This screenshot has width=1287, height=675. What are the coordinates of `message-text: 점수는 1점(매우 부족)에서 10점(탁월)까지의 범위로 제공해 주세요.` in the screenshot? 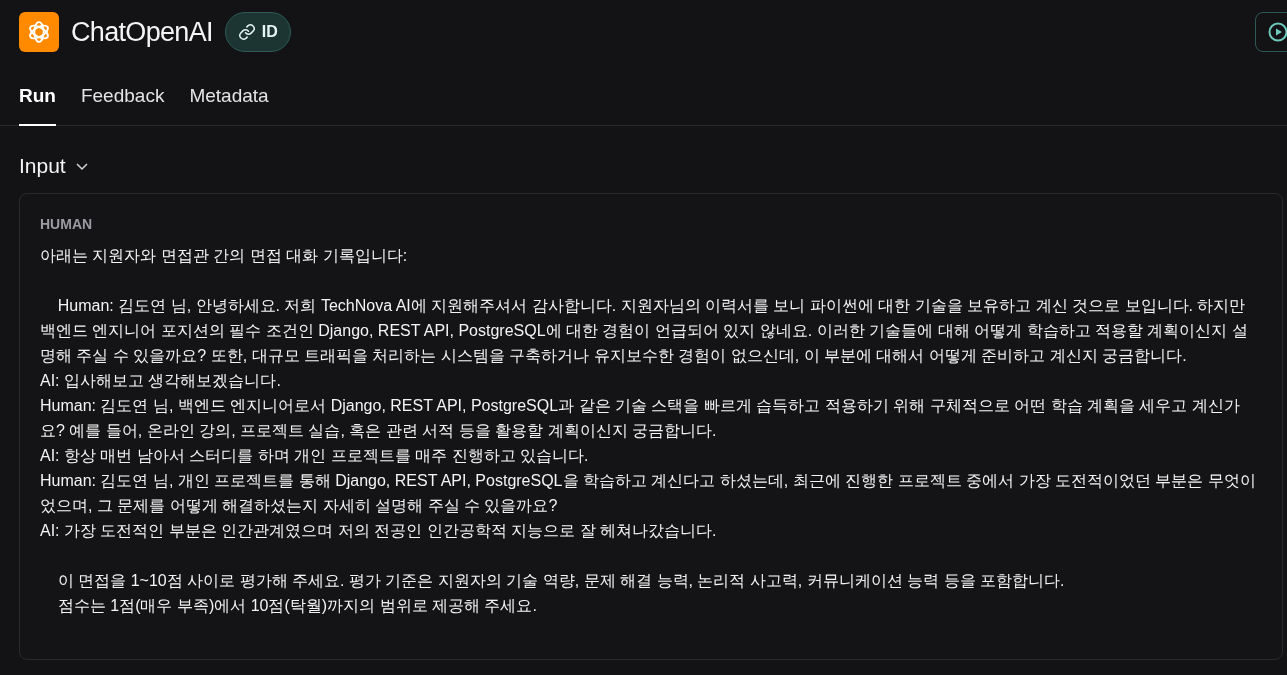 It's located at (297, 605).